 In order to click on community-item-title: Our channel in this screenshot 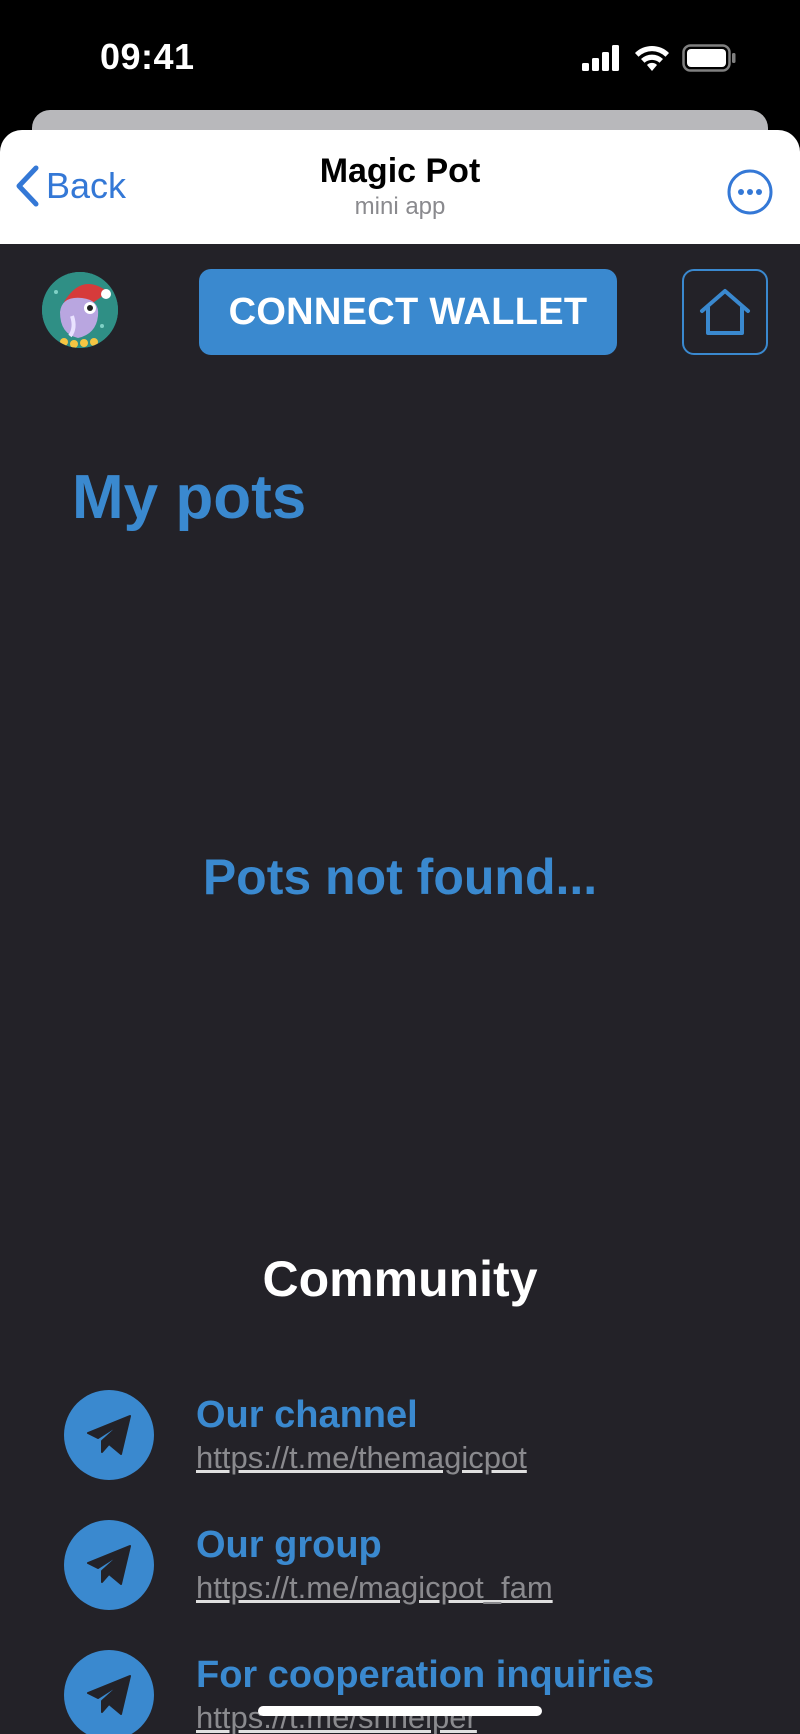, I will do `click(307, 1415)`.